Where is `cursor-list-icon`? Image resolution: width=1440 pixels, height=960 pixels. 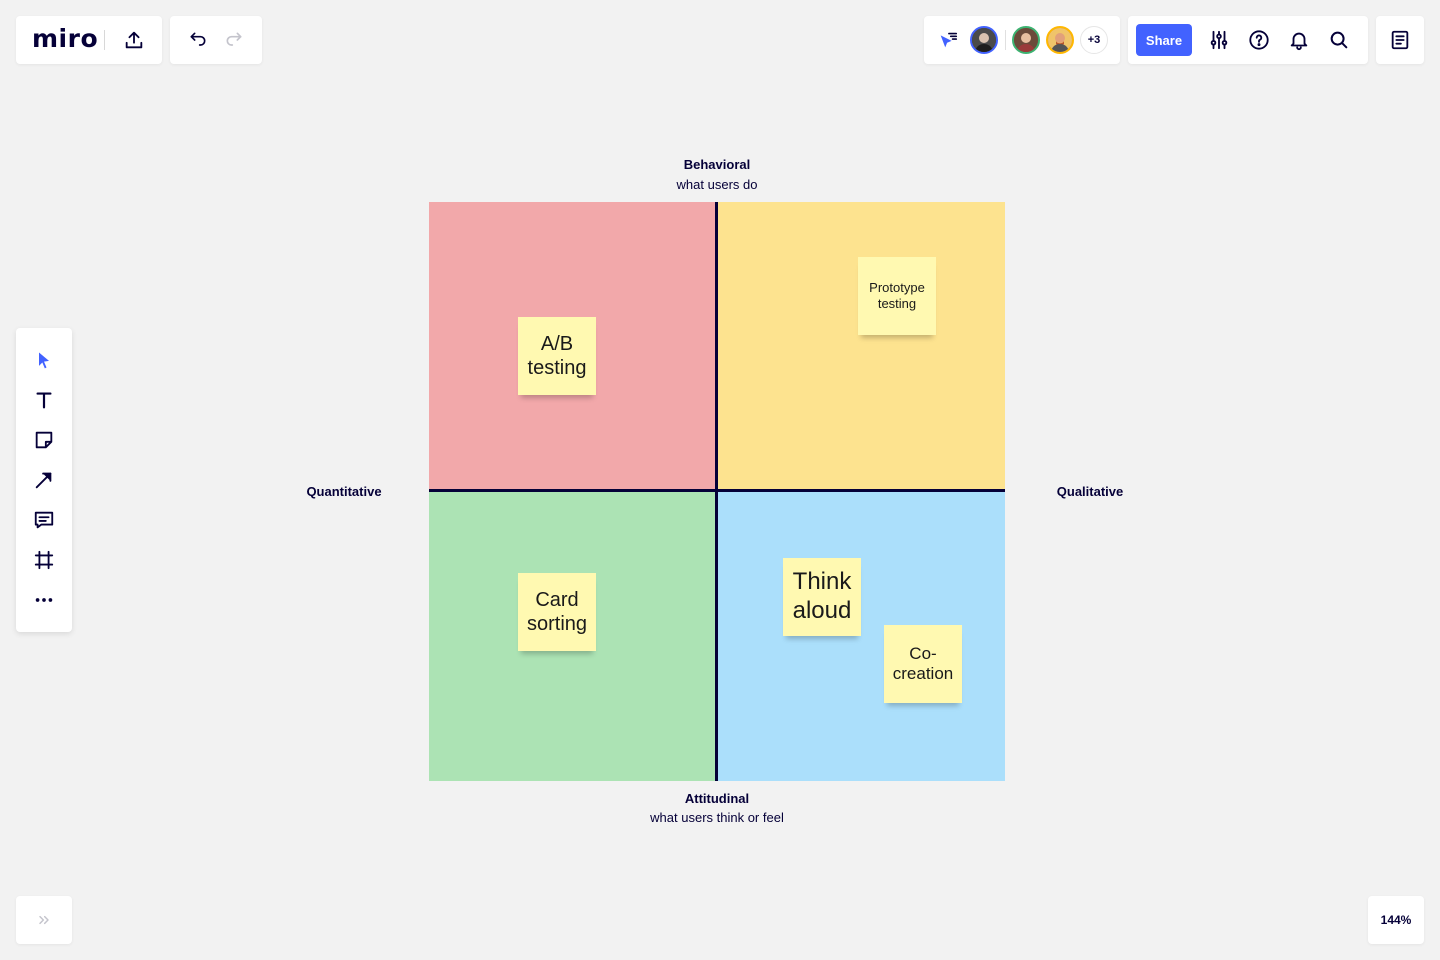 cursor-list-icon is located at coordinates (949, 40).